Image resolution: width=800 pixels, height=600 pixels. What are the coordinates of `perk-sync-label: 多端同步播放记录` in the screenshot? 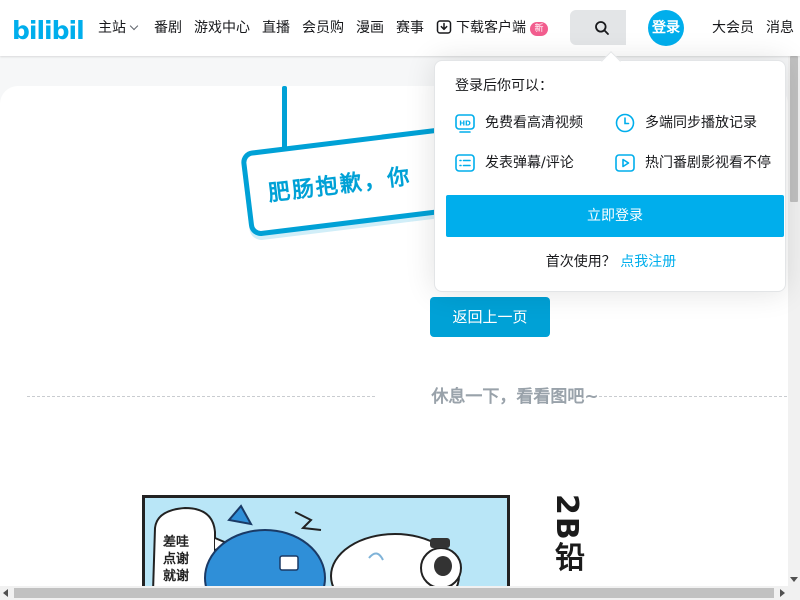 It's located at (701, 123).